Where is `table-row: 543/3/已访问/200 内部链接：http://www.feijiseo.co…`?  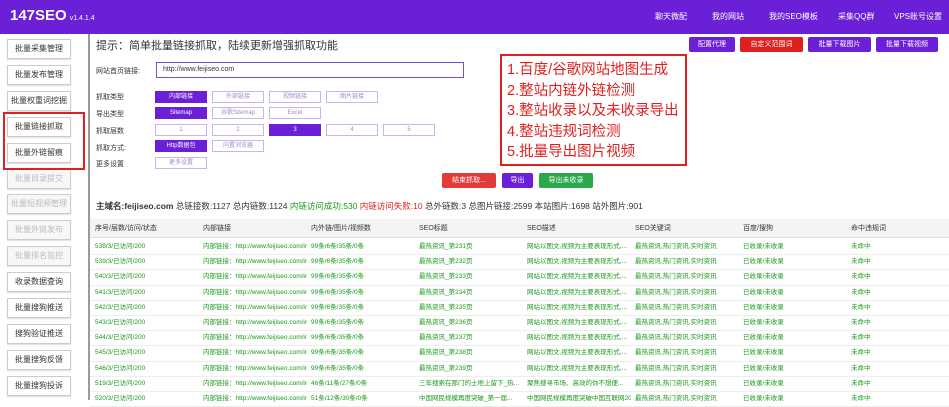 table-row: 543/3/已访问/200 内部链接：http://www.feijiseo.co… is located at coordinates (519, 324).